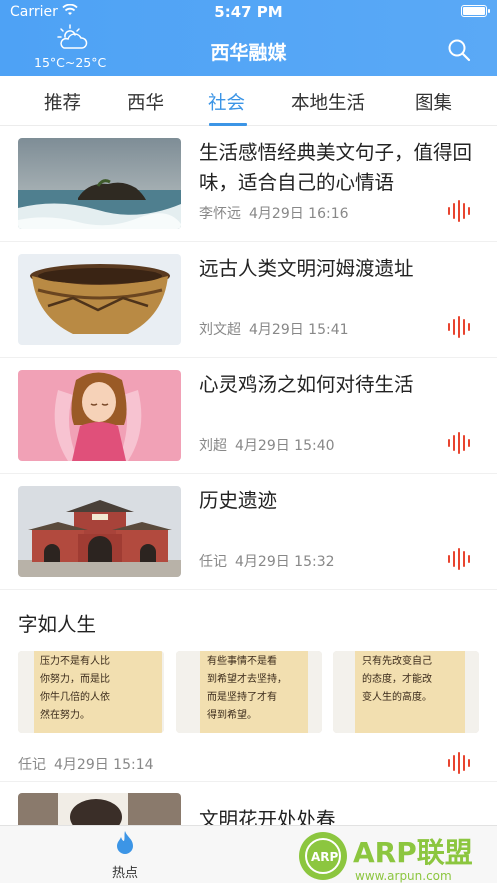 Image resolution: width=497 pixels, height=883 pixels. I want to click on news-author: 刘文超, so click(220, 330).